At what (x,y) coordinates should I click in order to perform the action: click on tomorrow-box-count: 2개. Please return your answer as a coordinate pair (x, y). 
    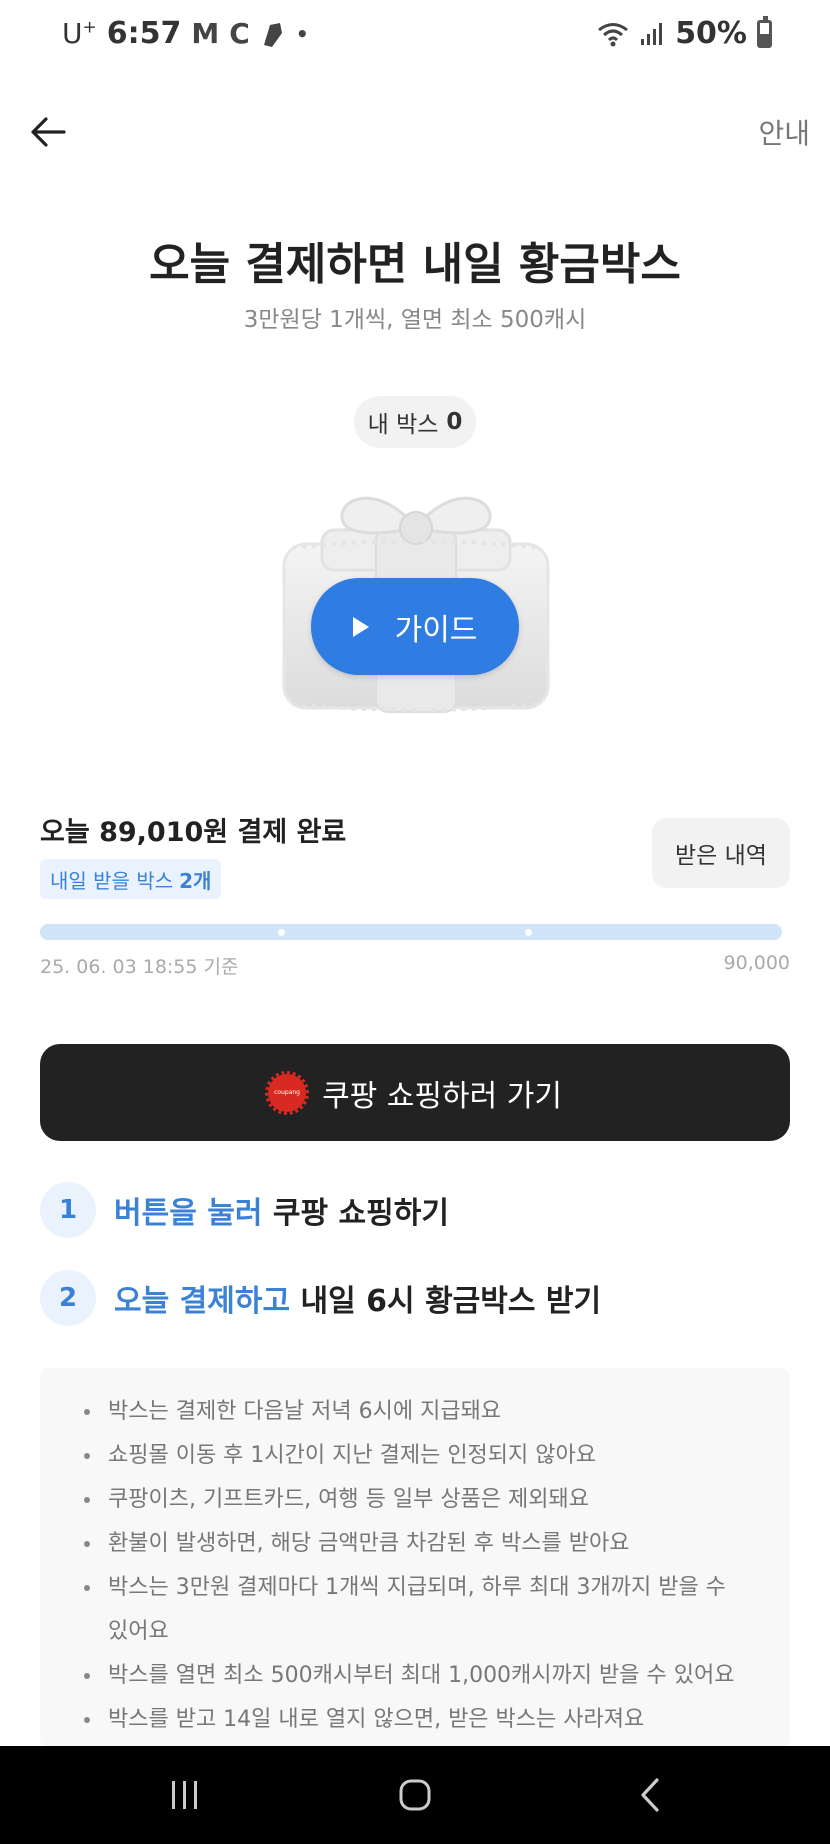
    Looking at the image, I should click on (195, 880).